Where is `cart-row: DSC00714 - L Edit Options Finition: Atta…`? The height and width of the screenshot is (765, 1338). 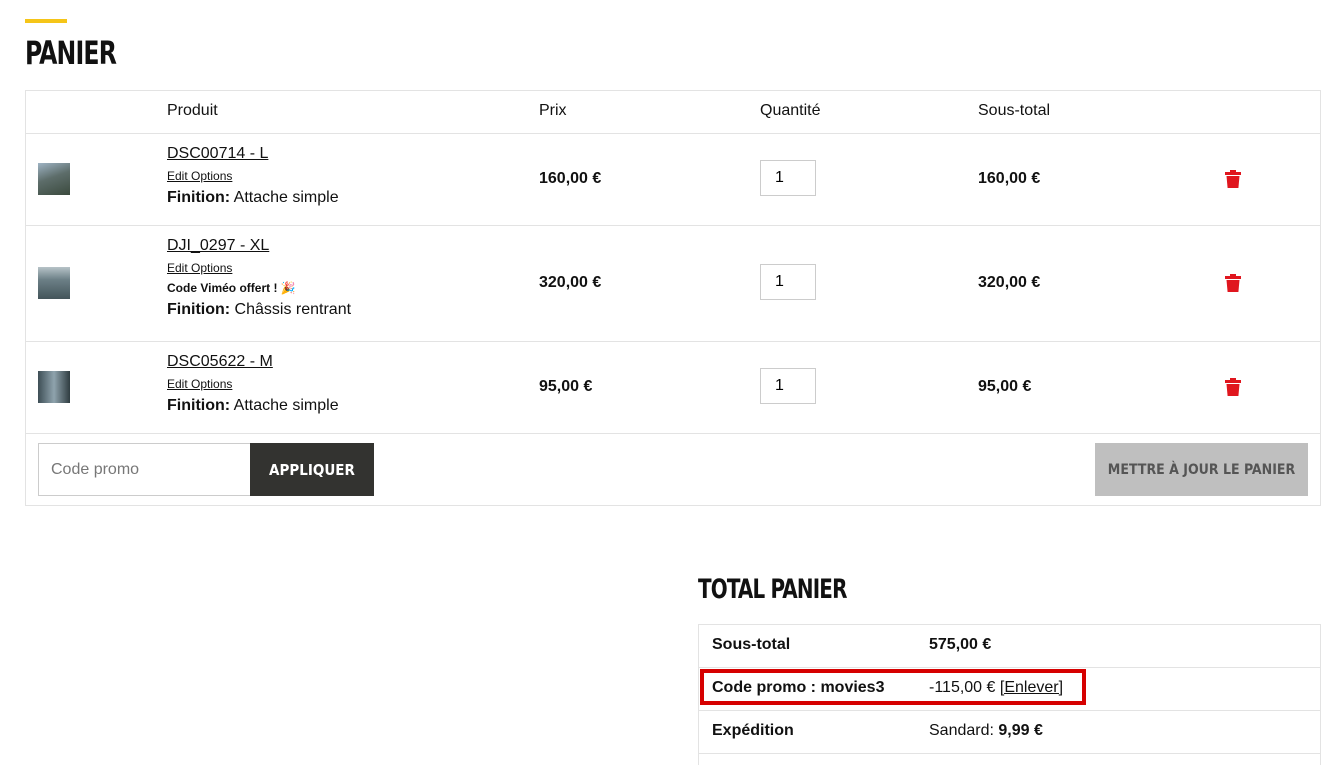 cart-row: DSC00714 - L Edit Options Finition: Atta… is located at coordinates (673, 180).